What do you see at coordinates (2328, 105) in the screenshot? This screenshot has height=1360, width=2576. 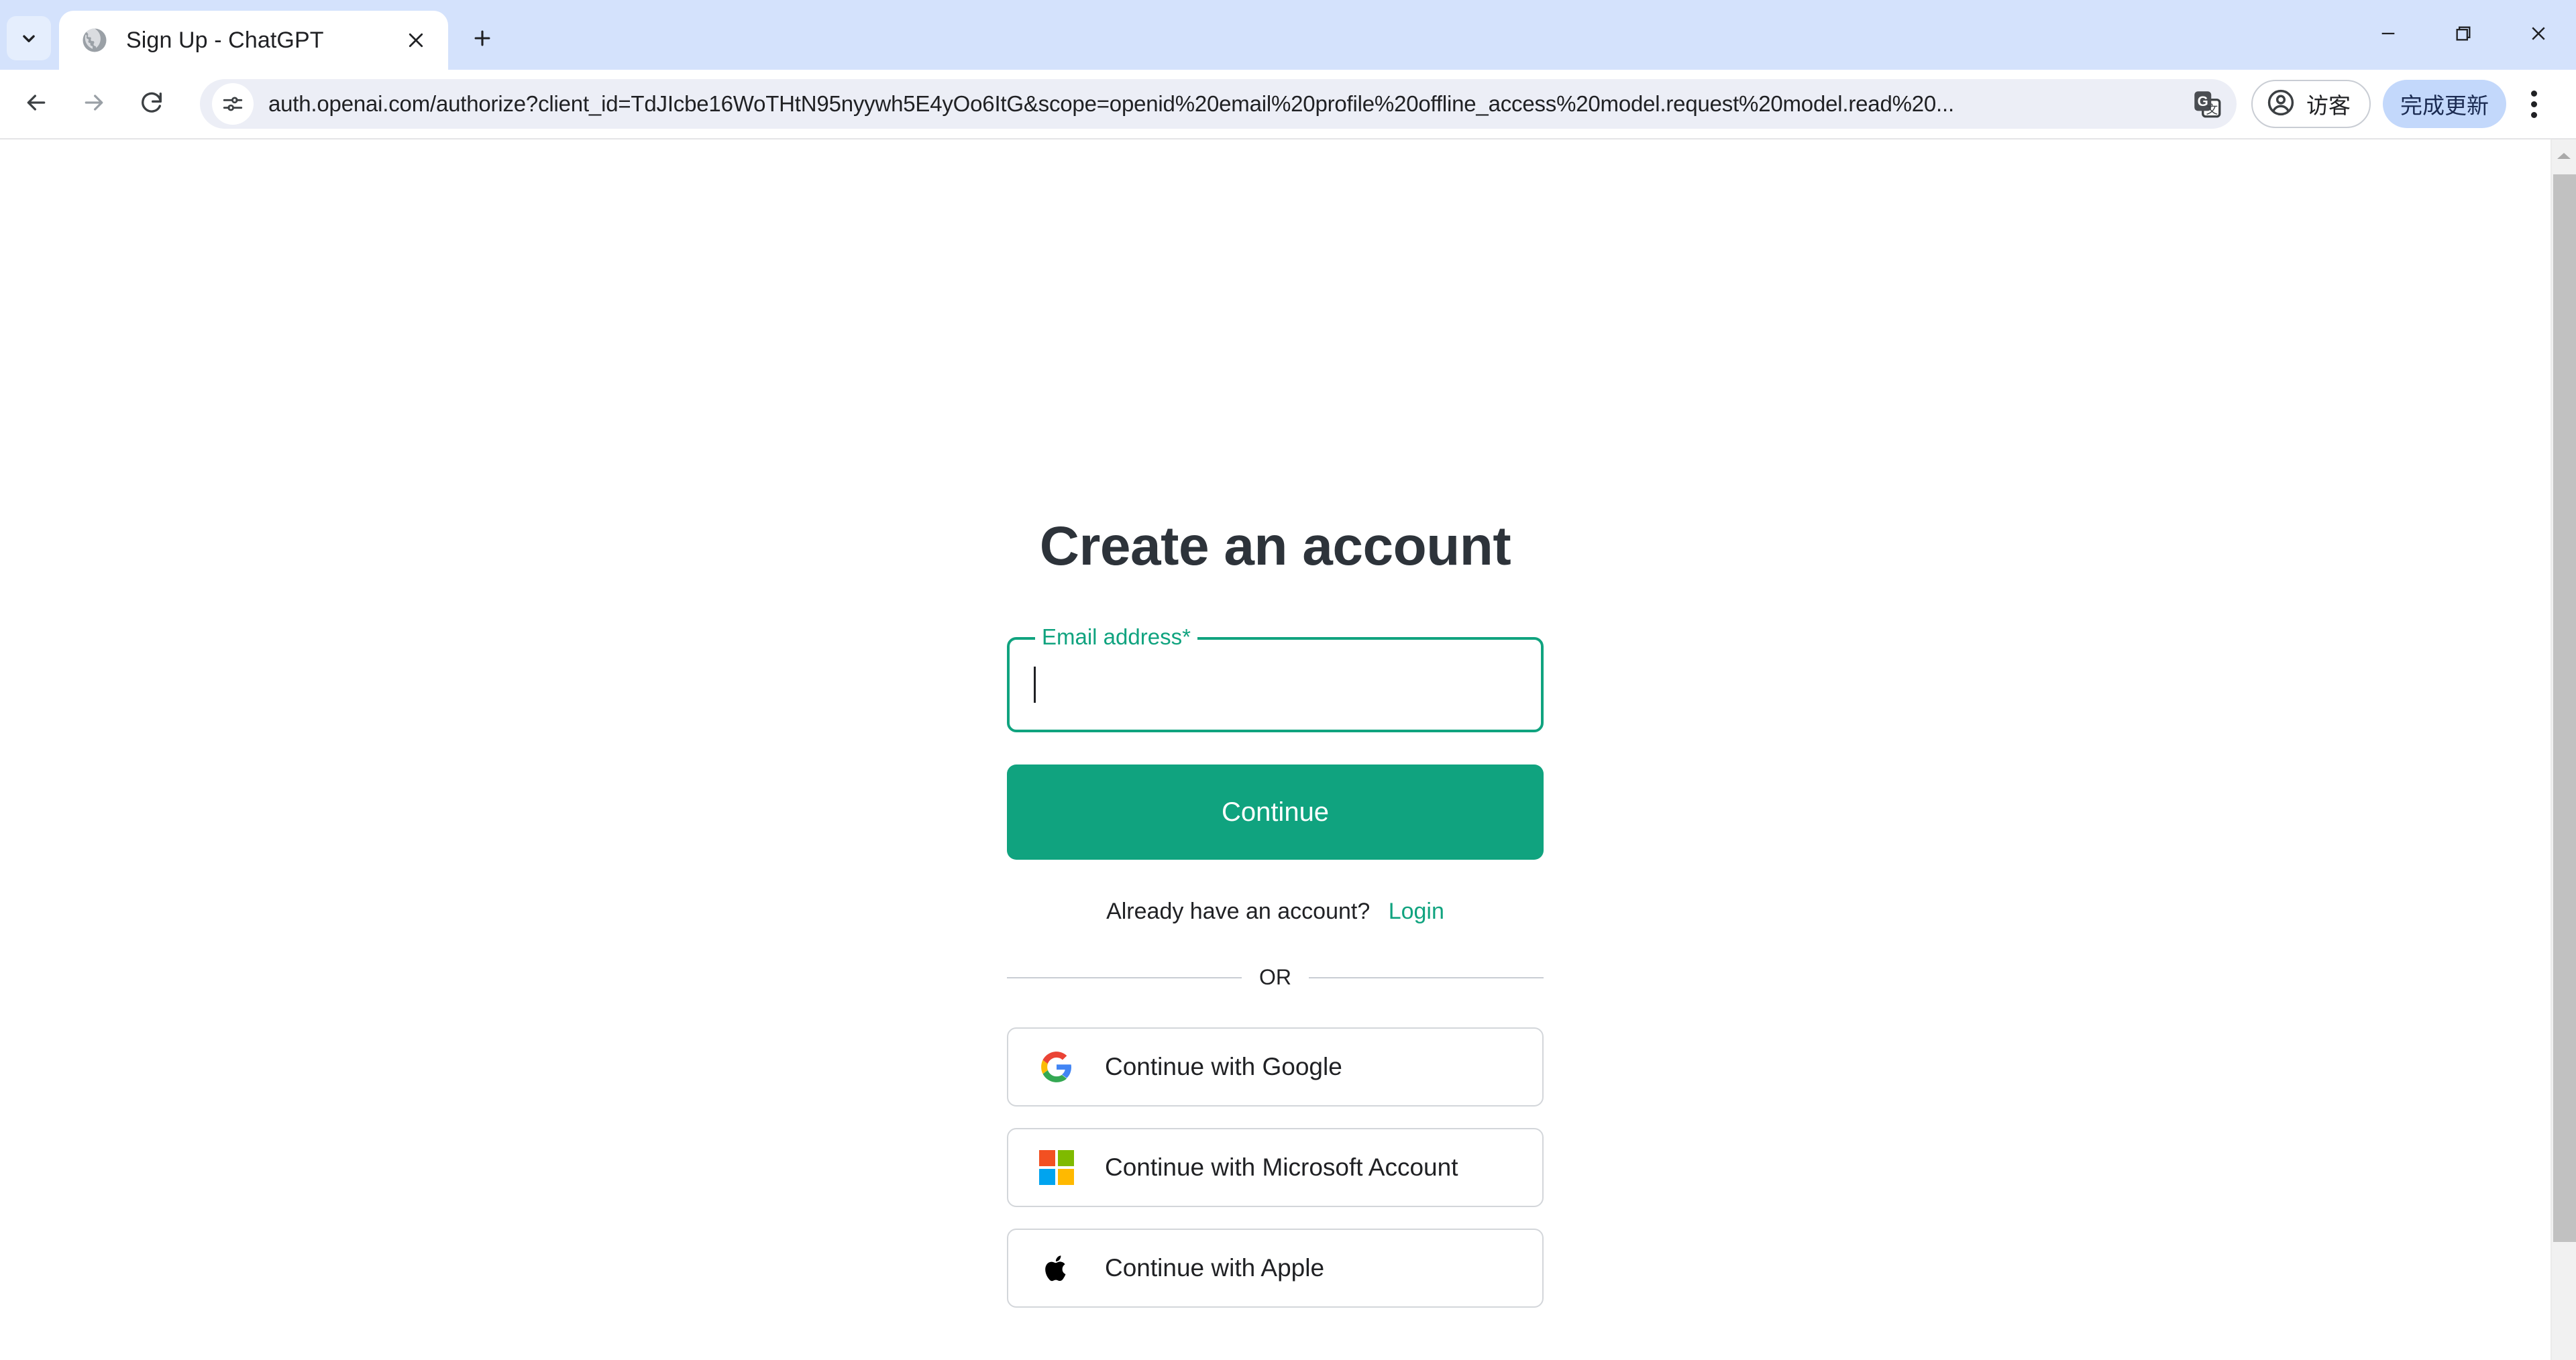 I see `profile-label: 访客` at bounding box center [2328, 105].